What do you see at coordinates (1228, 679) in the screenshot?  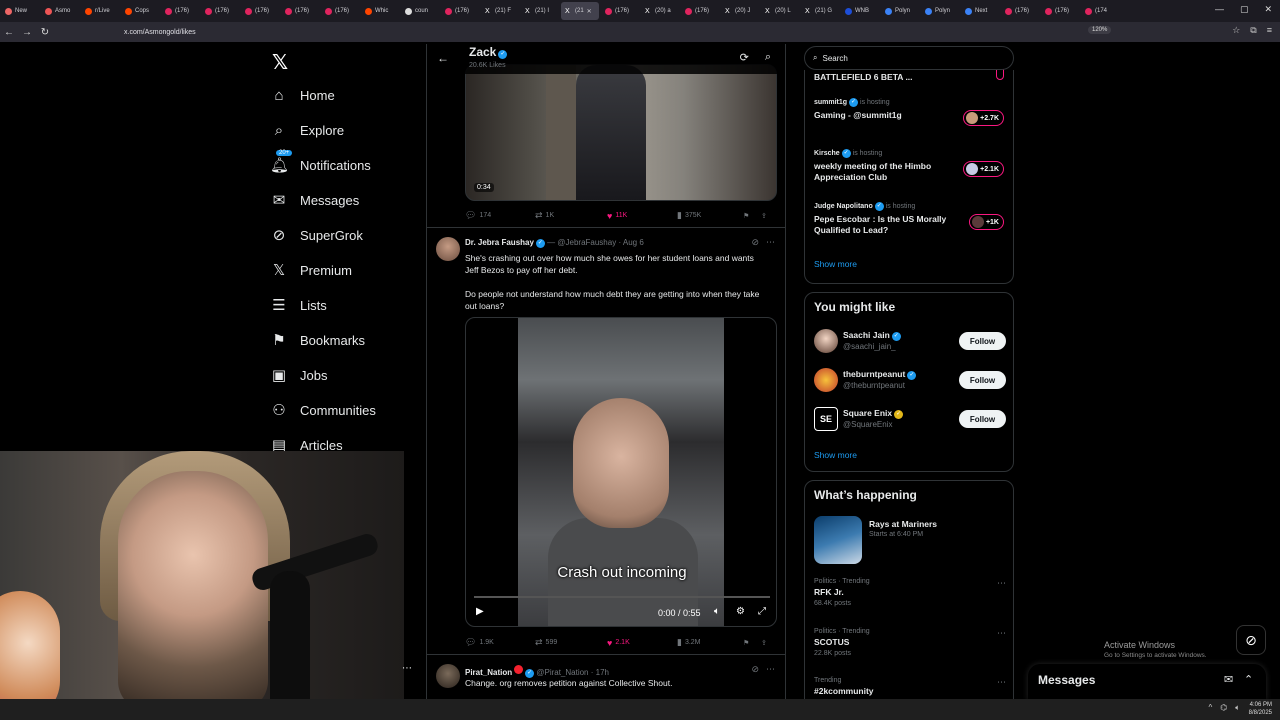 I see `new-message-icon: ✉` at bounding box center [1228, 679].